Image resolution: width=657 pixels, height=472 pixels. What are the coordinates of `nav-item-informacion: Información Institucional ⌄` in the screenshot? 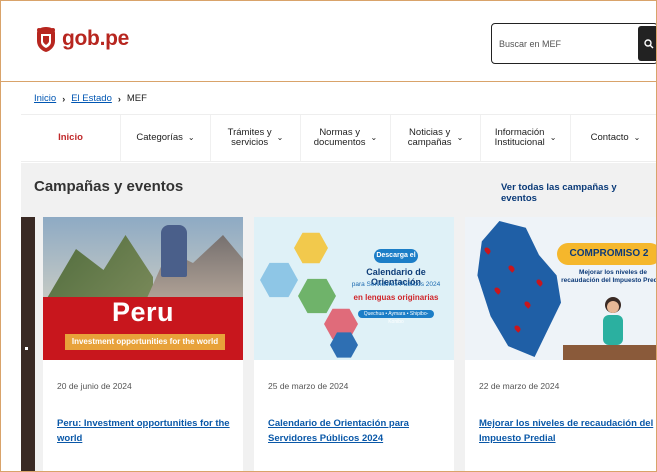 It's located at (526, 138).